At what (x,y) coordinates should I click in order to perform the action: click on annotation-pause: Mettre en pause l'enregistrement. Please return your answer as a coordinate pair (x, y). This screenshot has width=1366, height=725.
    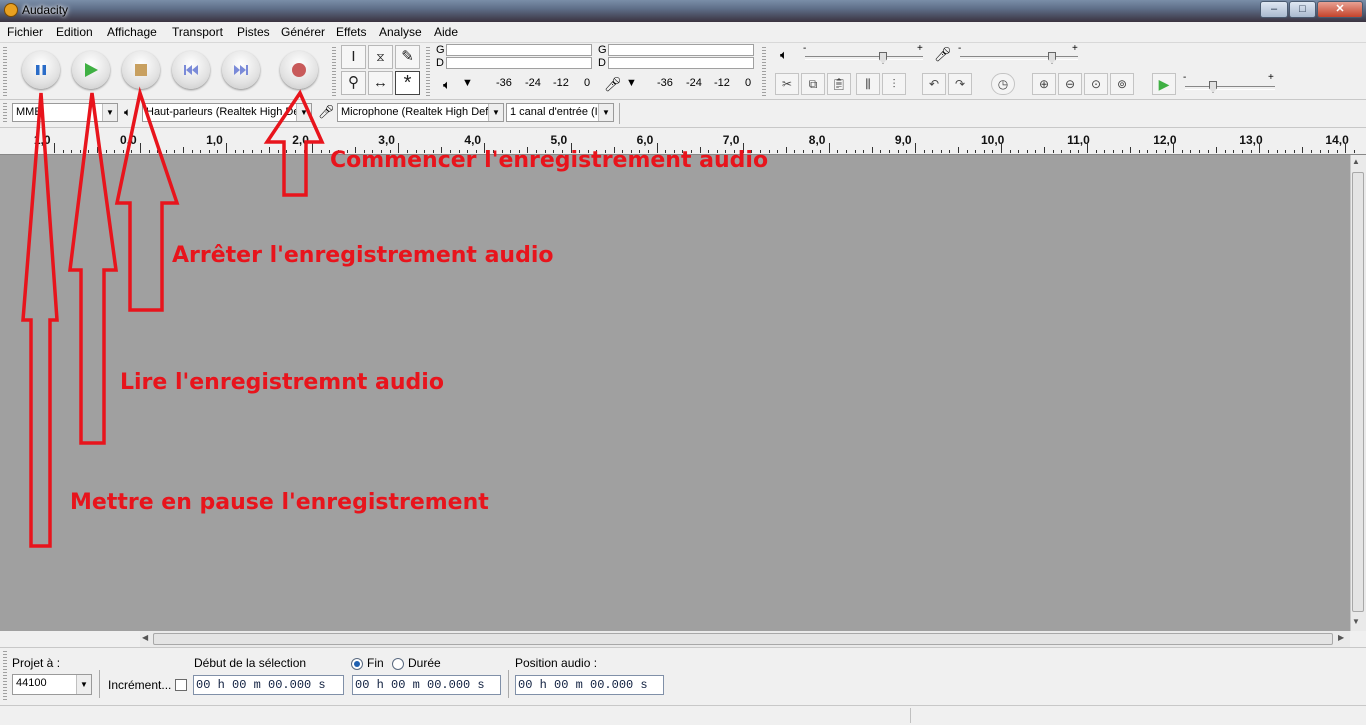
    Looking at the image, I should click on (279, 502).